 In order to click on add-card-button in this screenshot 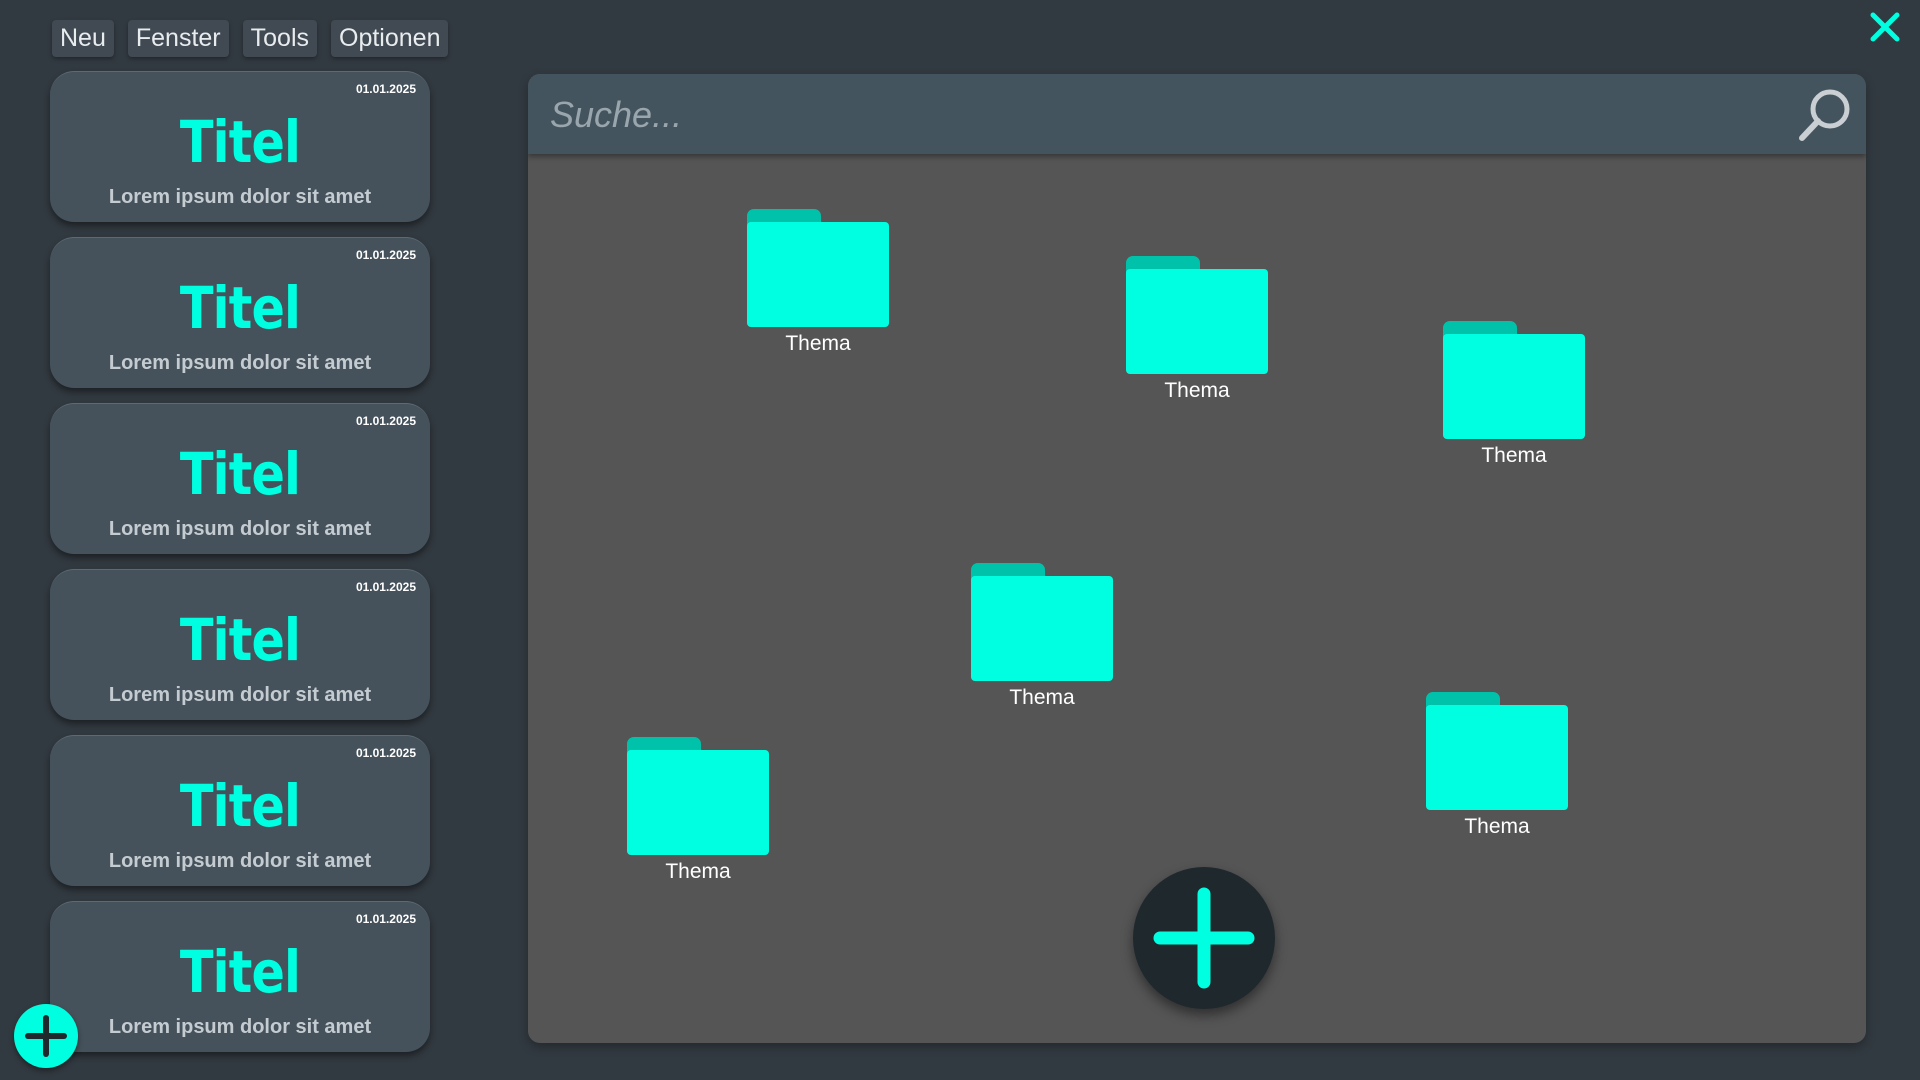, I will do `click(46, 1036)`.